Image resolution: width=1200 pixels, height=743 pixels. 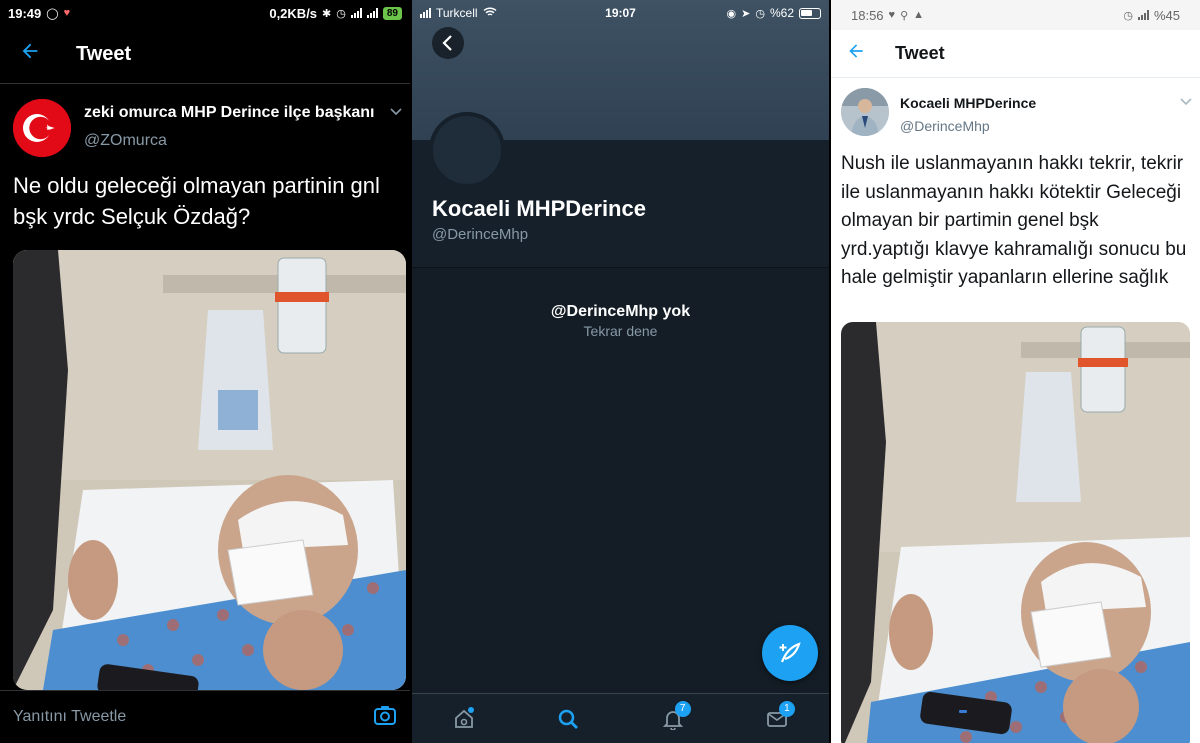 What do you see at coordinates (682, 708) in the screenshot?
I see `notifications-badge: 7` at bounding box center [682, 708].